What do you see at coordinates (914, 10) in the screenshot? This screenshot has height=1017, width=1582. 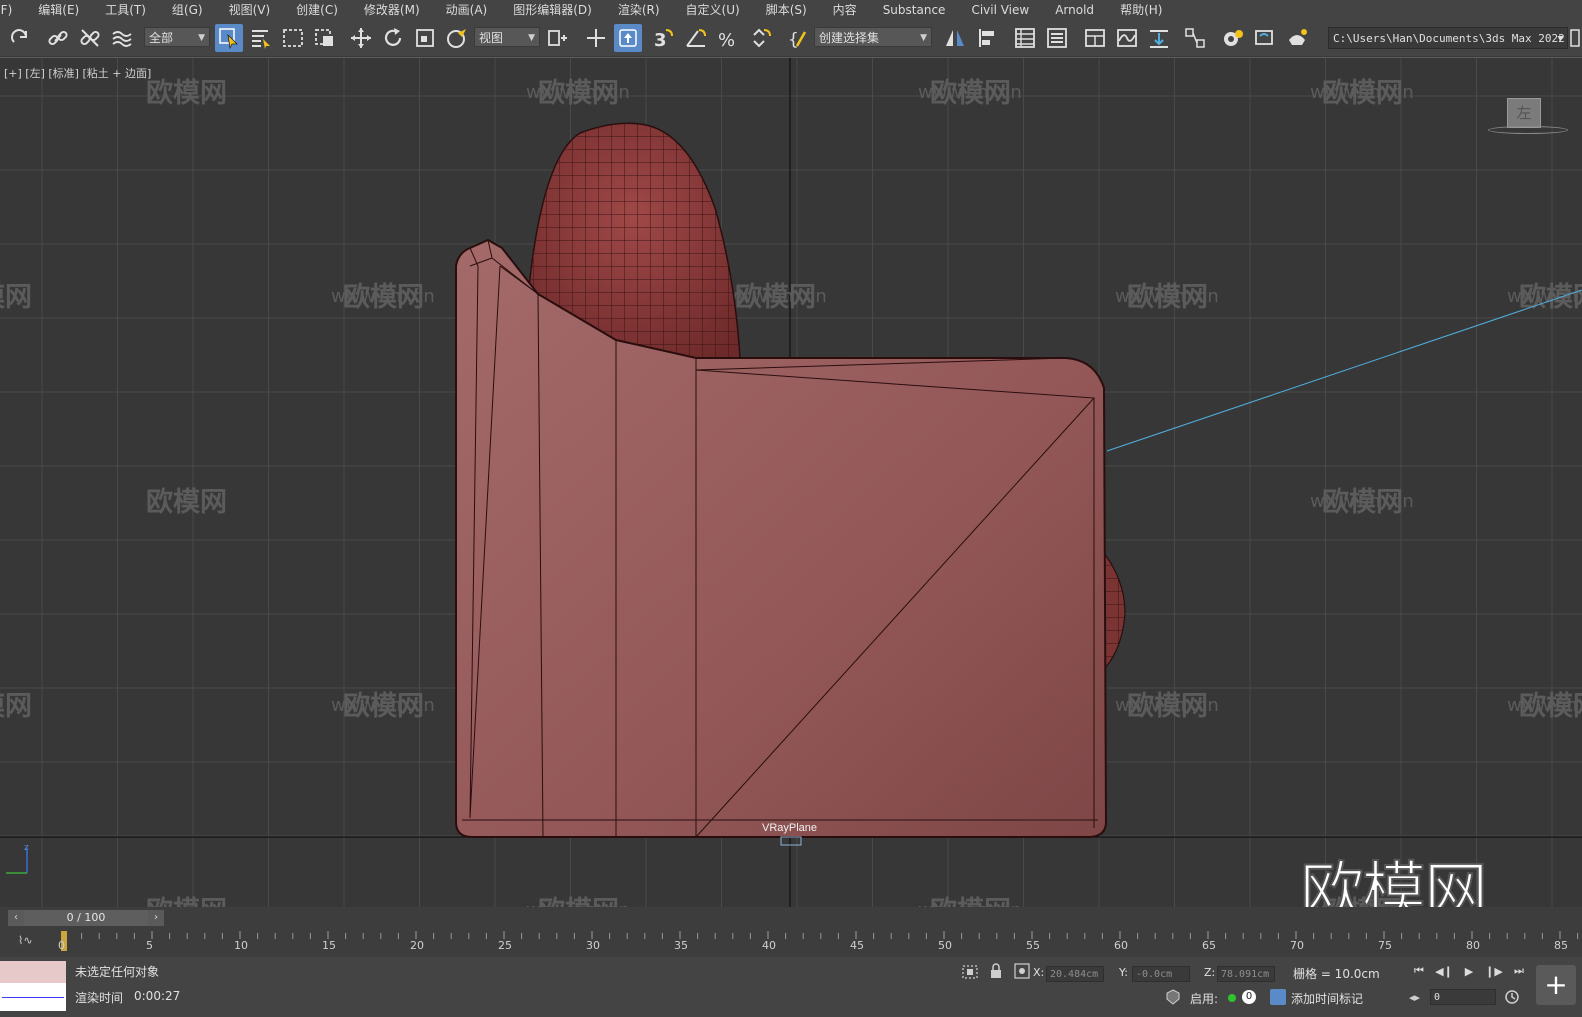 I see `menu-item-13: Substance` at bounding box center [914, 10].